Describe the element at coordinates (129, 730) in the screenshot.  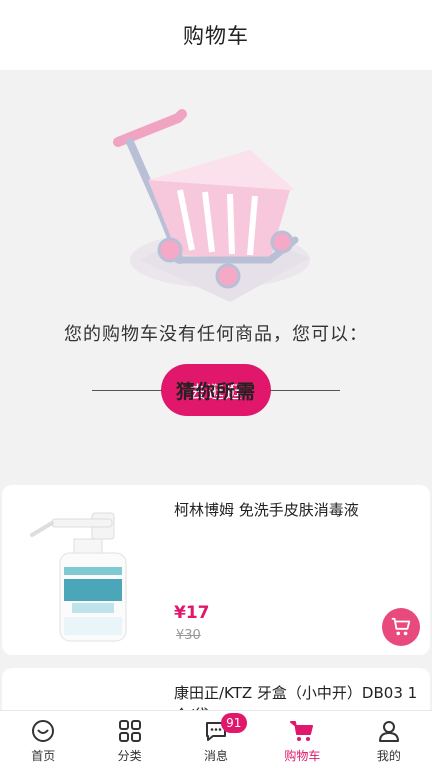
I see `category-icon` at that location.